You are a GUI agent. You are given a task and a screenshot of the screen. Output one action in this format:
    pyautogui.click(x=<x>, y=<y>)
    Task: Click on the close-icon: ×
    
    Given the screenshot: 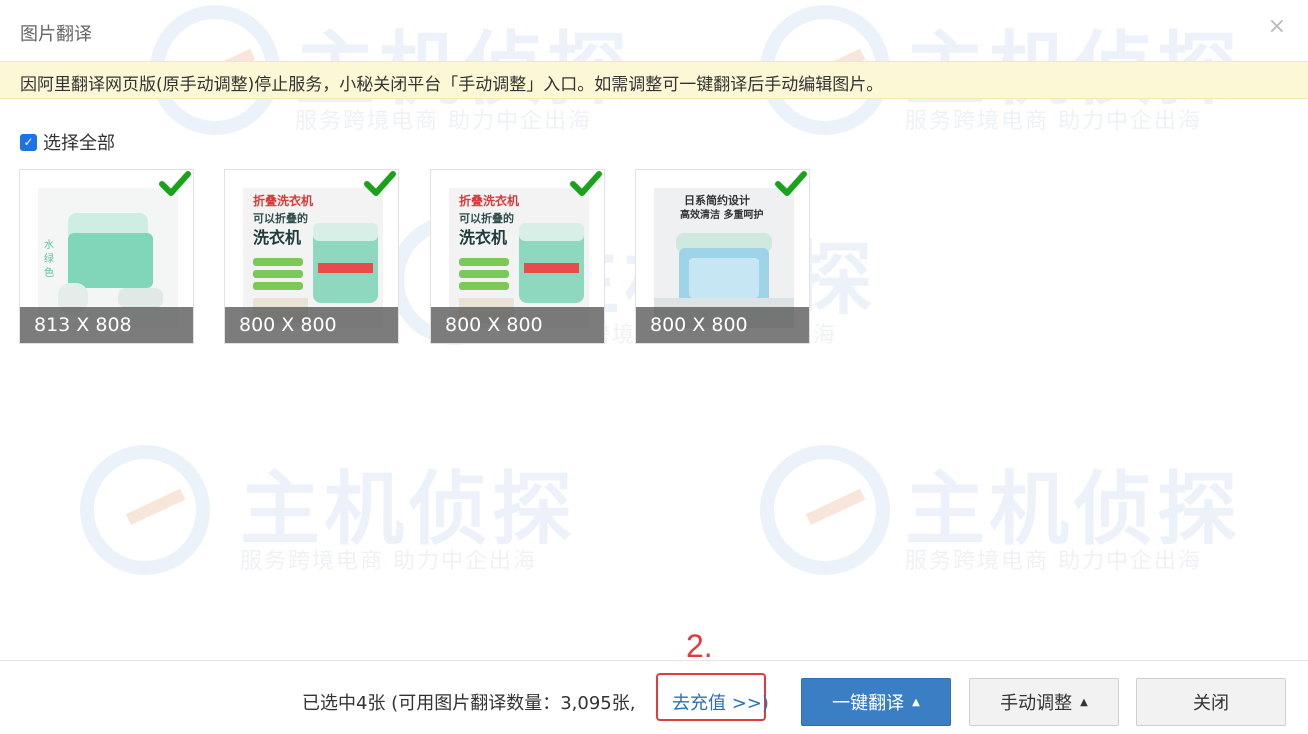 What is the action you would take?
    pyautogui.click(x=1277, y=26)
    